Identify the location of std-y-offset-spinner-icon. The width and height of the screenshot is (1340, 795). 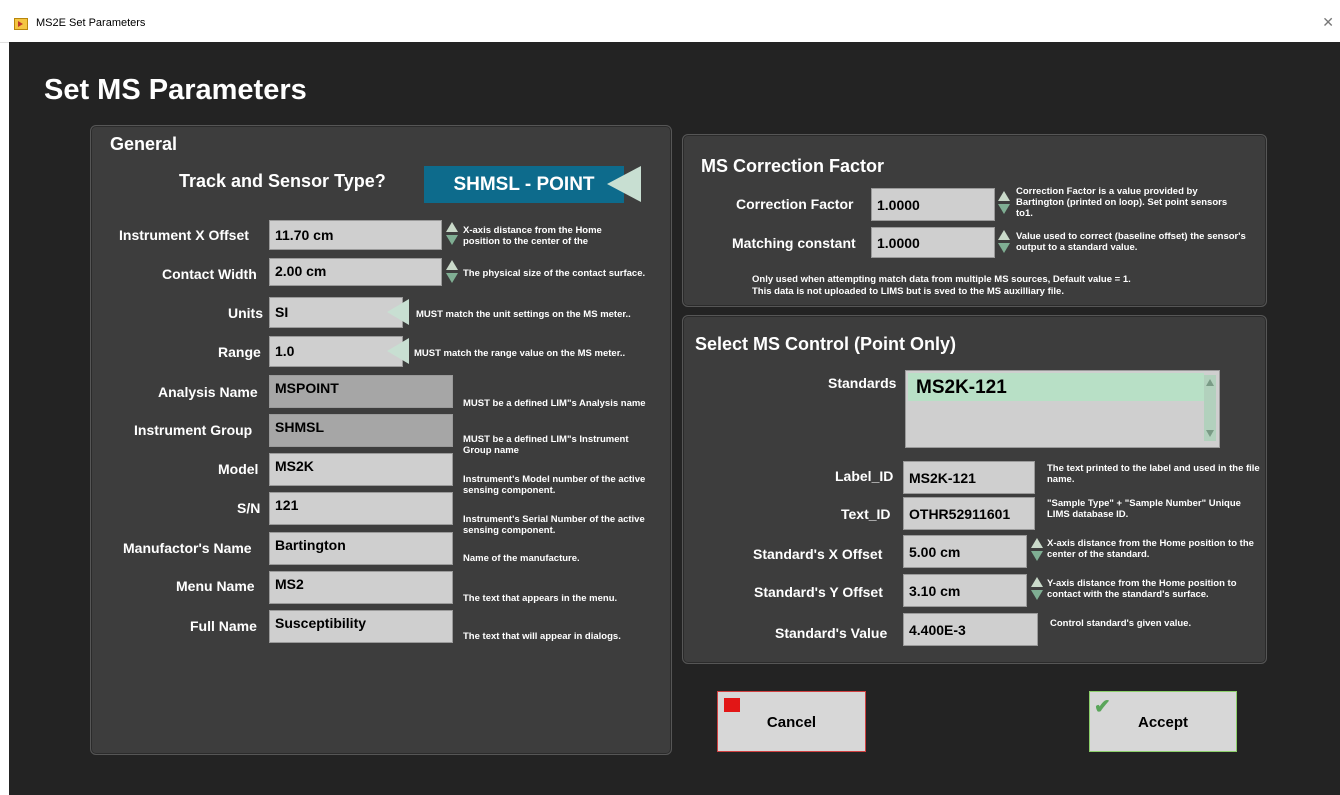
(1037, 589).